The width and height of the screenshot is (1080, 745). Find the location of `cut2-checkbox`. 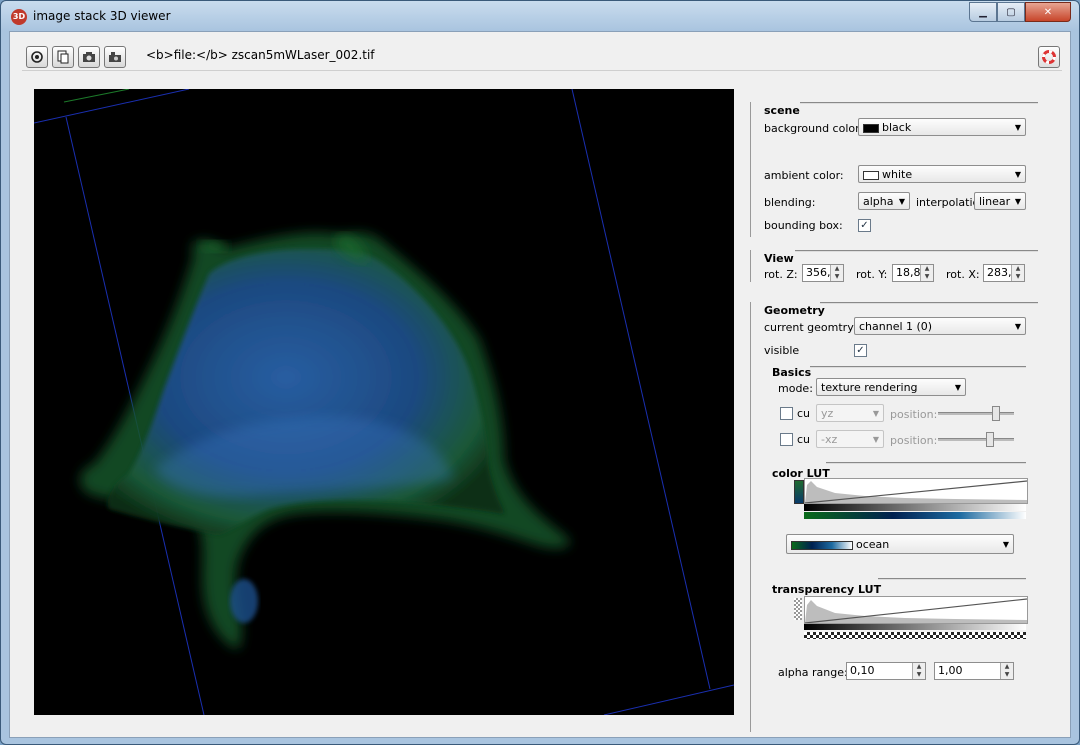

cut2-checkbox is located at coordinates (786, 439).